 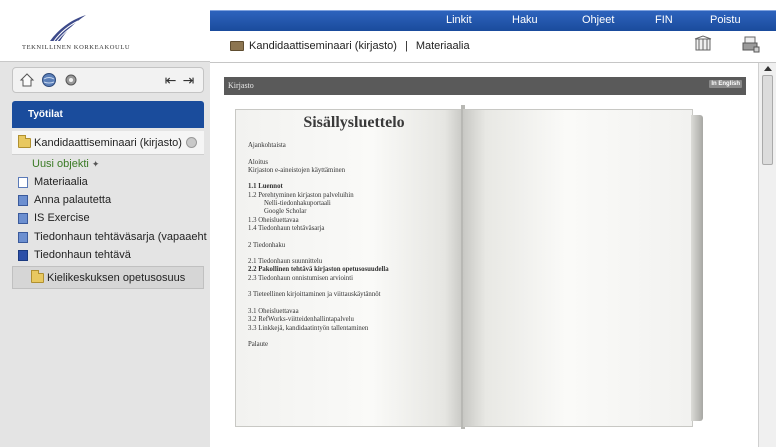 I want to click on dropdown-icon, so click(x=191, y=142).